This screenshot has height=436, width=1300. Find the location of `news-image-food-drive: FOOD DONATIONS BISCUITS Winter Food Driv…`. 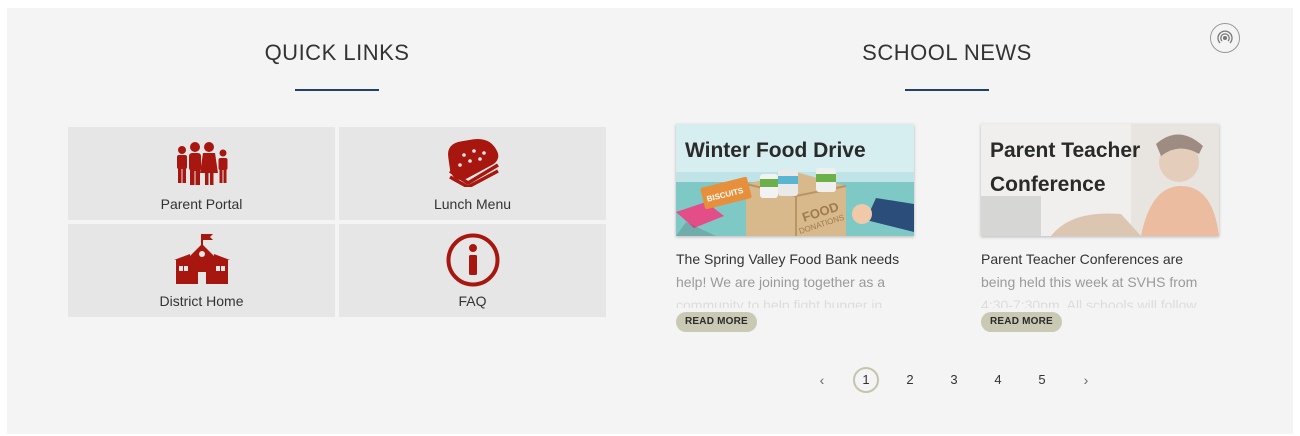

news-image-food-drive: FOOD DONATIONS BISCUITS Winter Food Driv… is located at coordinates (795, 180).